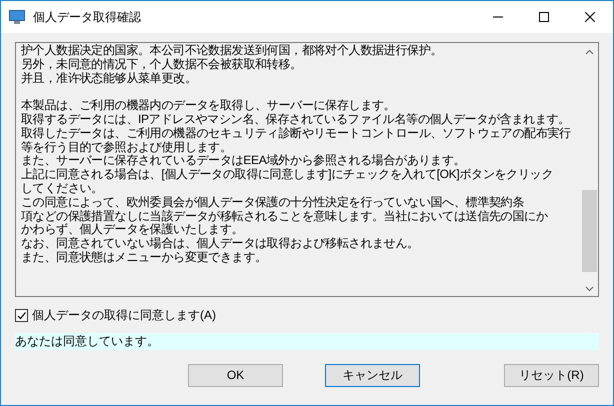 This screenshot has width=614, height=406. Describe the element at coordinates (109, 79) in the screenshot. I see `notice-line: 并且，准许状态能够从菜单更改。` at that location.